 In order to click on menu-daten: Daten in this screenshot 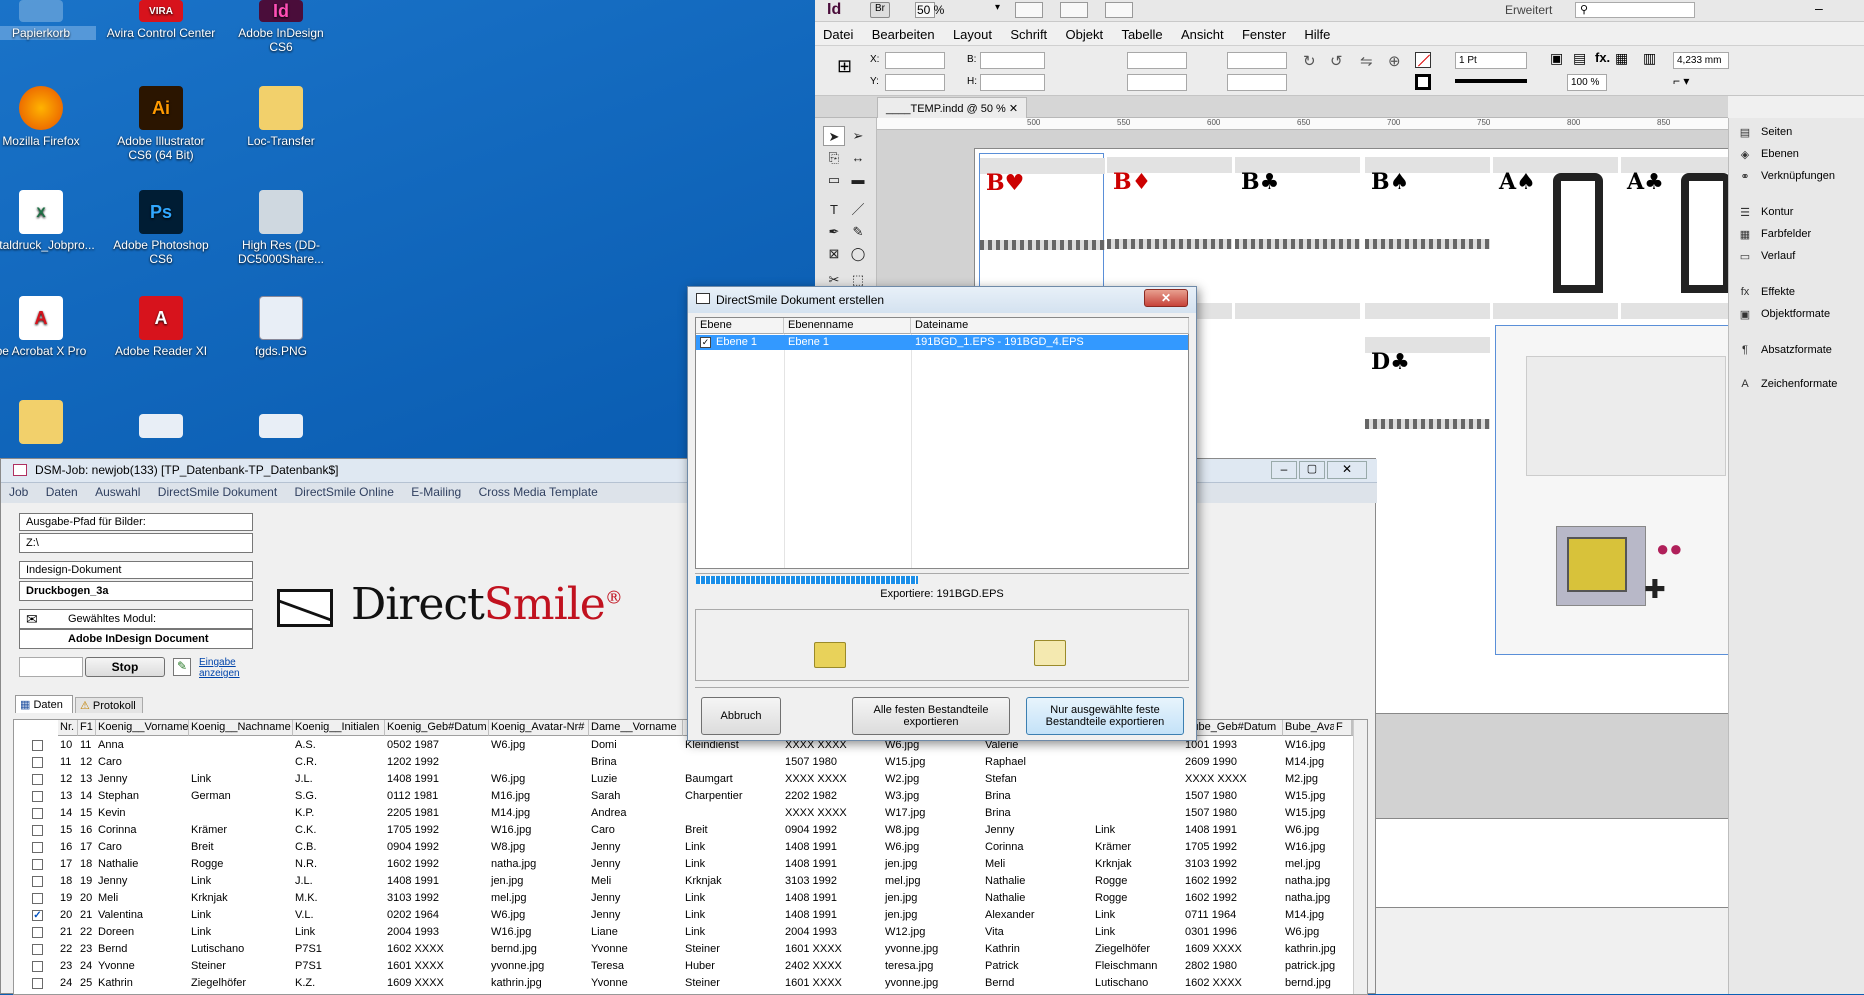, I will do `click(62, 492)`.